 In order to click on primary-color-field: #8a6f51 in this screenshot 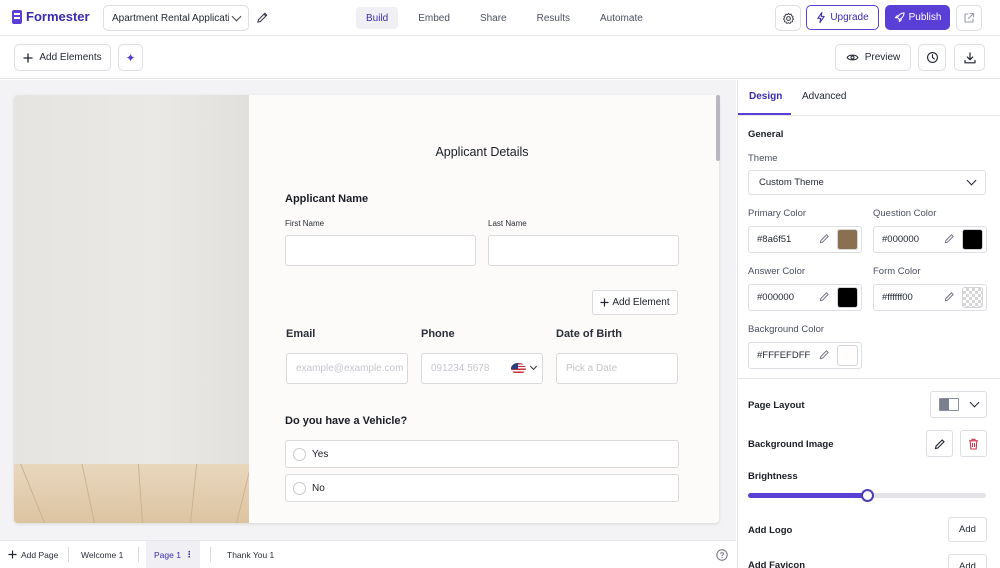, I will do `click(805, 239)`.